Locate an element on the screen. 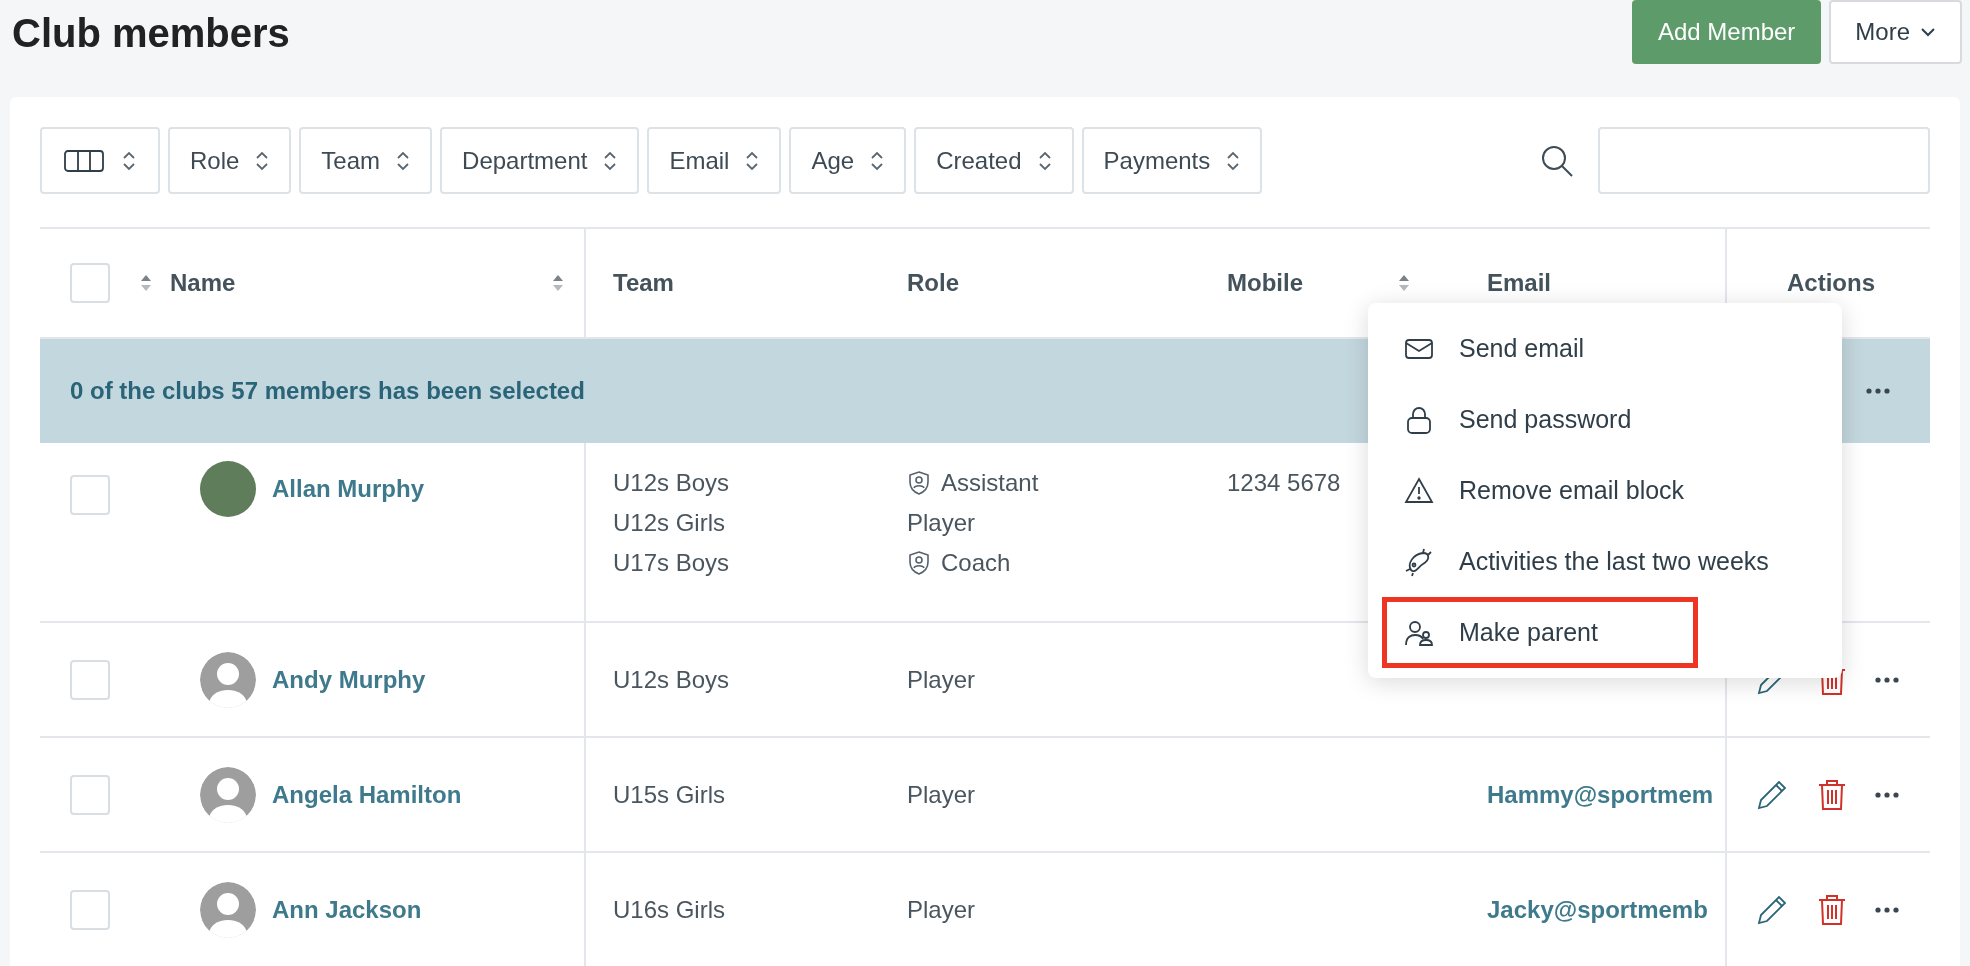 The image size is (1970, 966). email-link: Hammy@sportmem is located at coordinates (1600, 794).